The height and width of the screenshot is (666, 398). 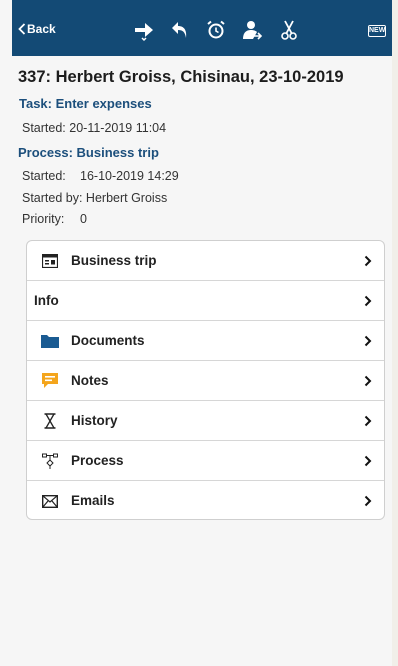 I want to click on scissors-icon, so click(x=289, y=30).